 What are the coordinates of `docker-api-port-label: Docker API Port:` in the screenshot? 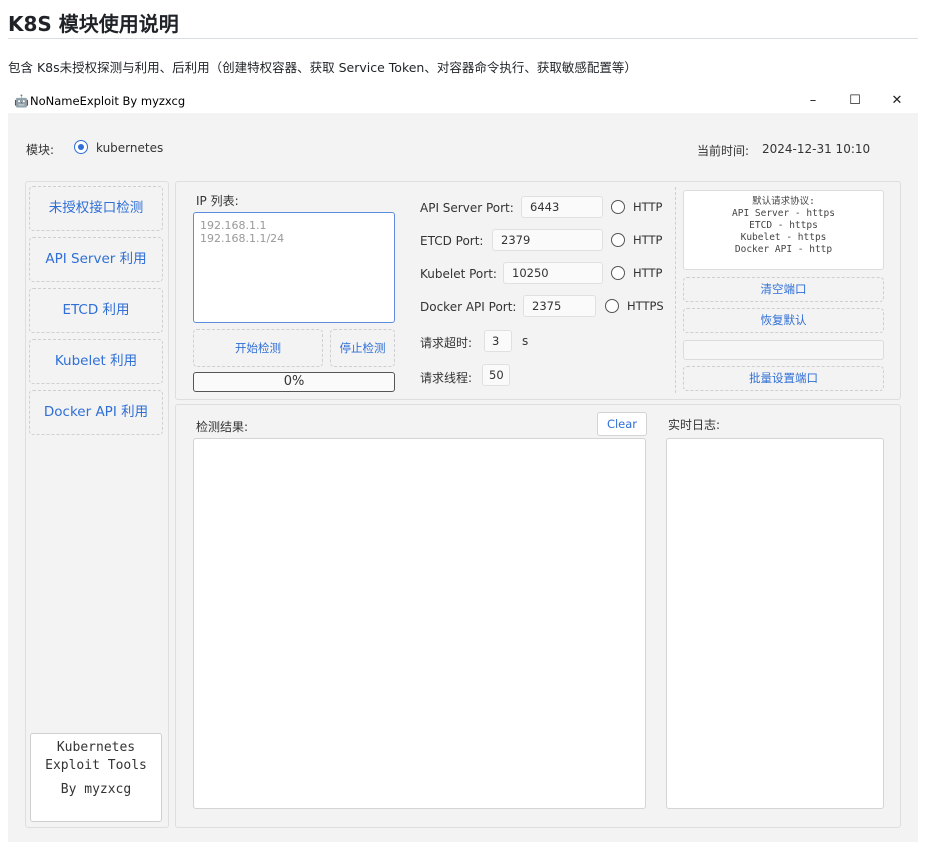 It's located at (468, 307).